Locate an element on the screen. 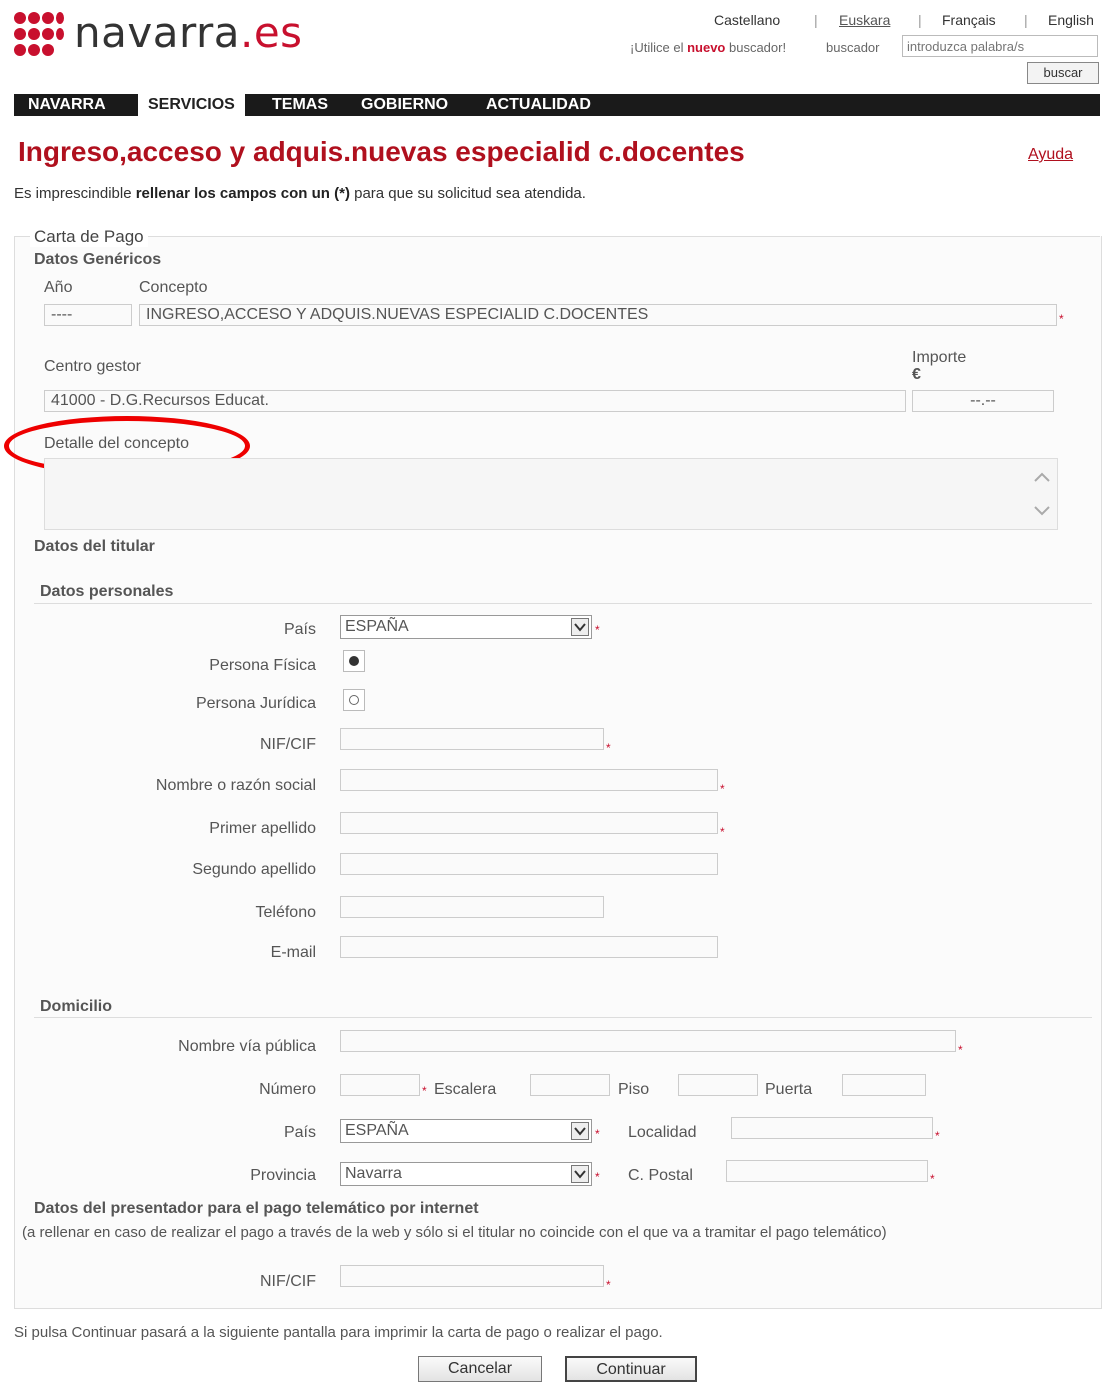 The height and width of the screenshot is (1382, 1103). country-select-value: ESPAÑA is located at coordinates (377, 626).